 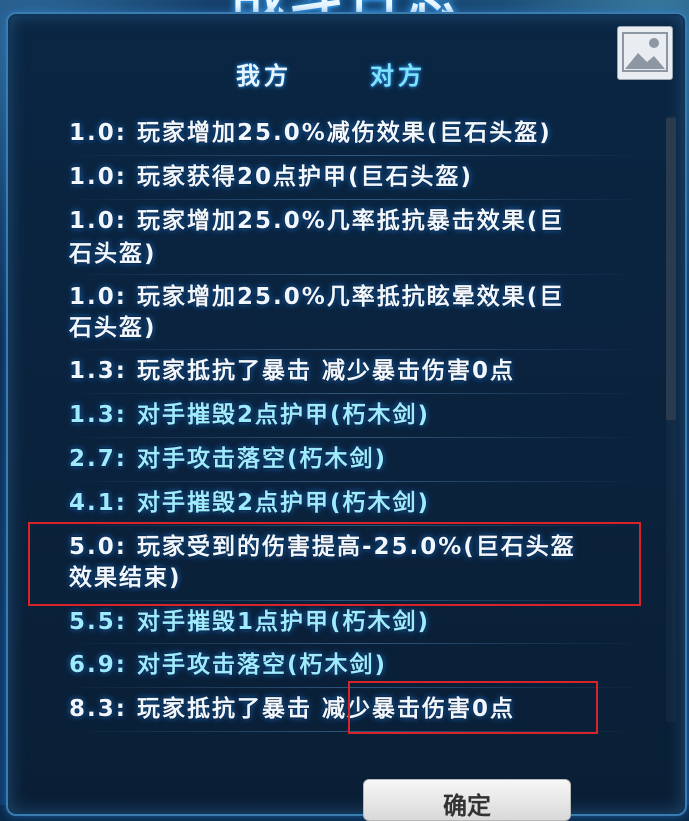 I want to click on log-entry: 1.0: 玩家增加25.0%减伤效果(巨石头盔), so click(x=310, y=133).